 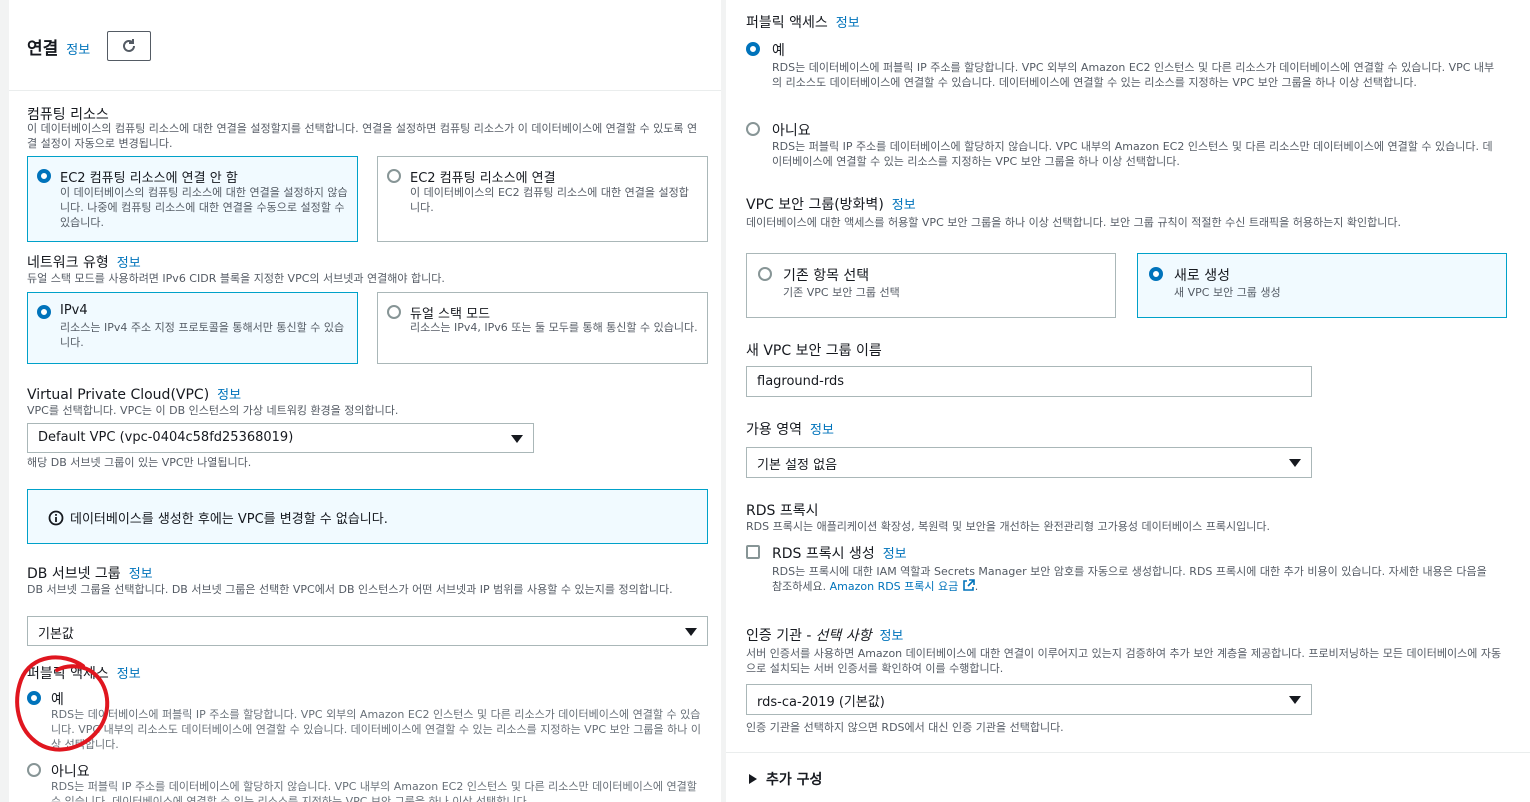 I want to click on vpc-header: Virtual Private Cloud(VPC) 정보, so click(x=134, y=393).